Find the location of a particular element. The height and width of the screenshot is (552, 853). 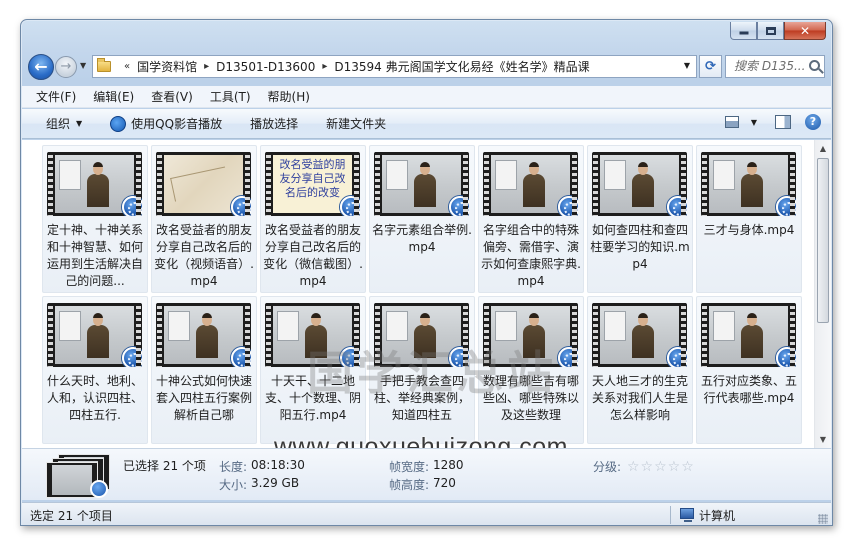

file-name: 名字元素组合举例.mp4 is located at coordinates (422, 238).